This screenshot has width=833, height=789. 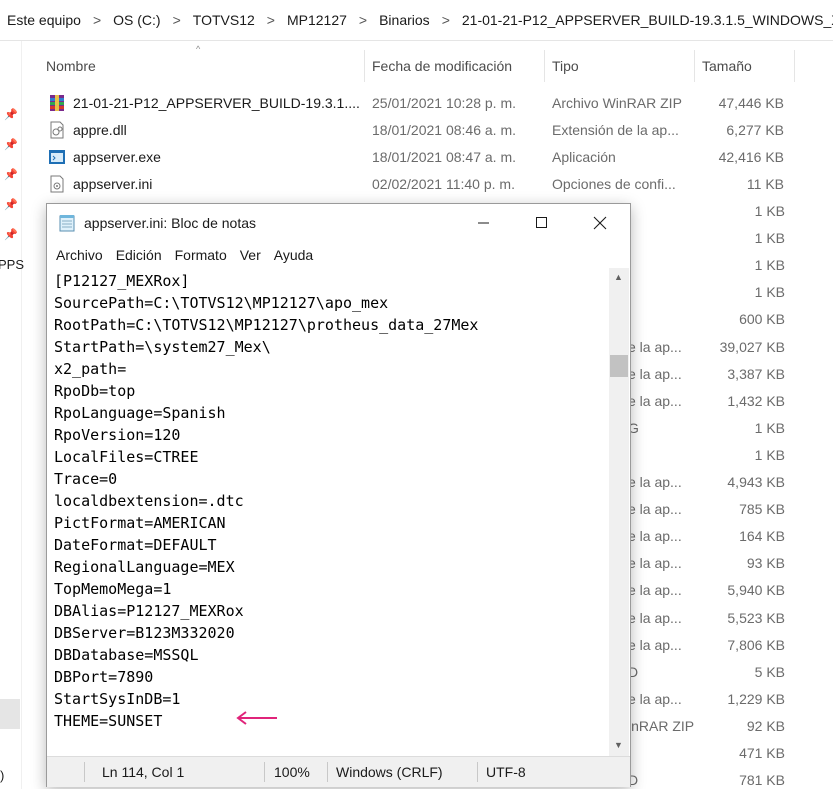 I want to click on file-size: 4,943 KB, so click(x=756, y=482).